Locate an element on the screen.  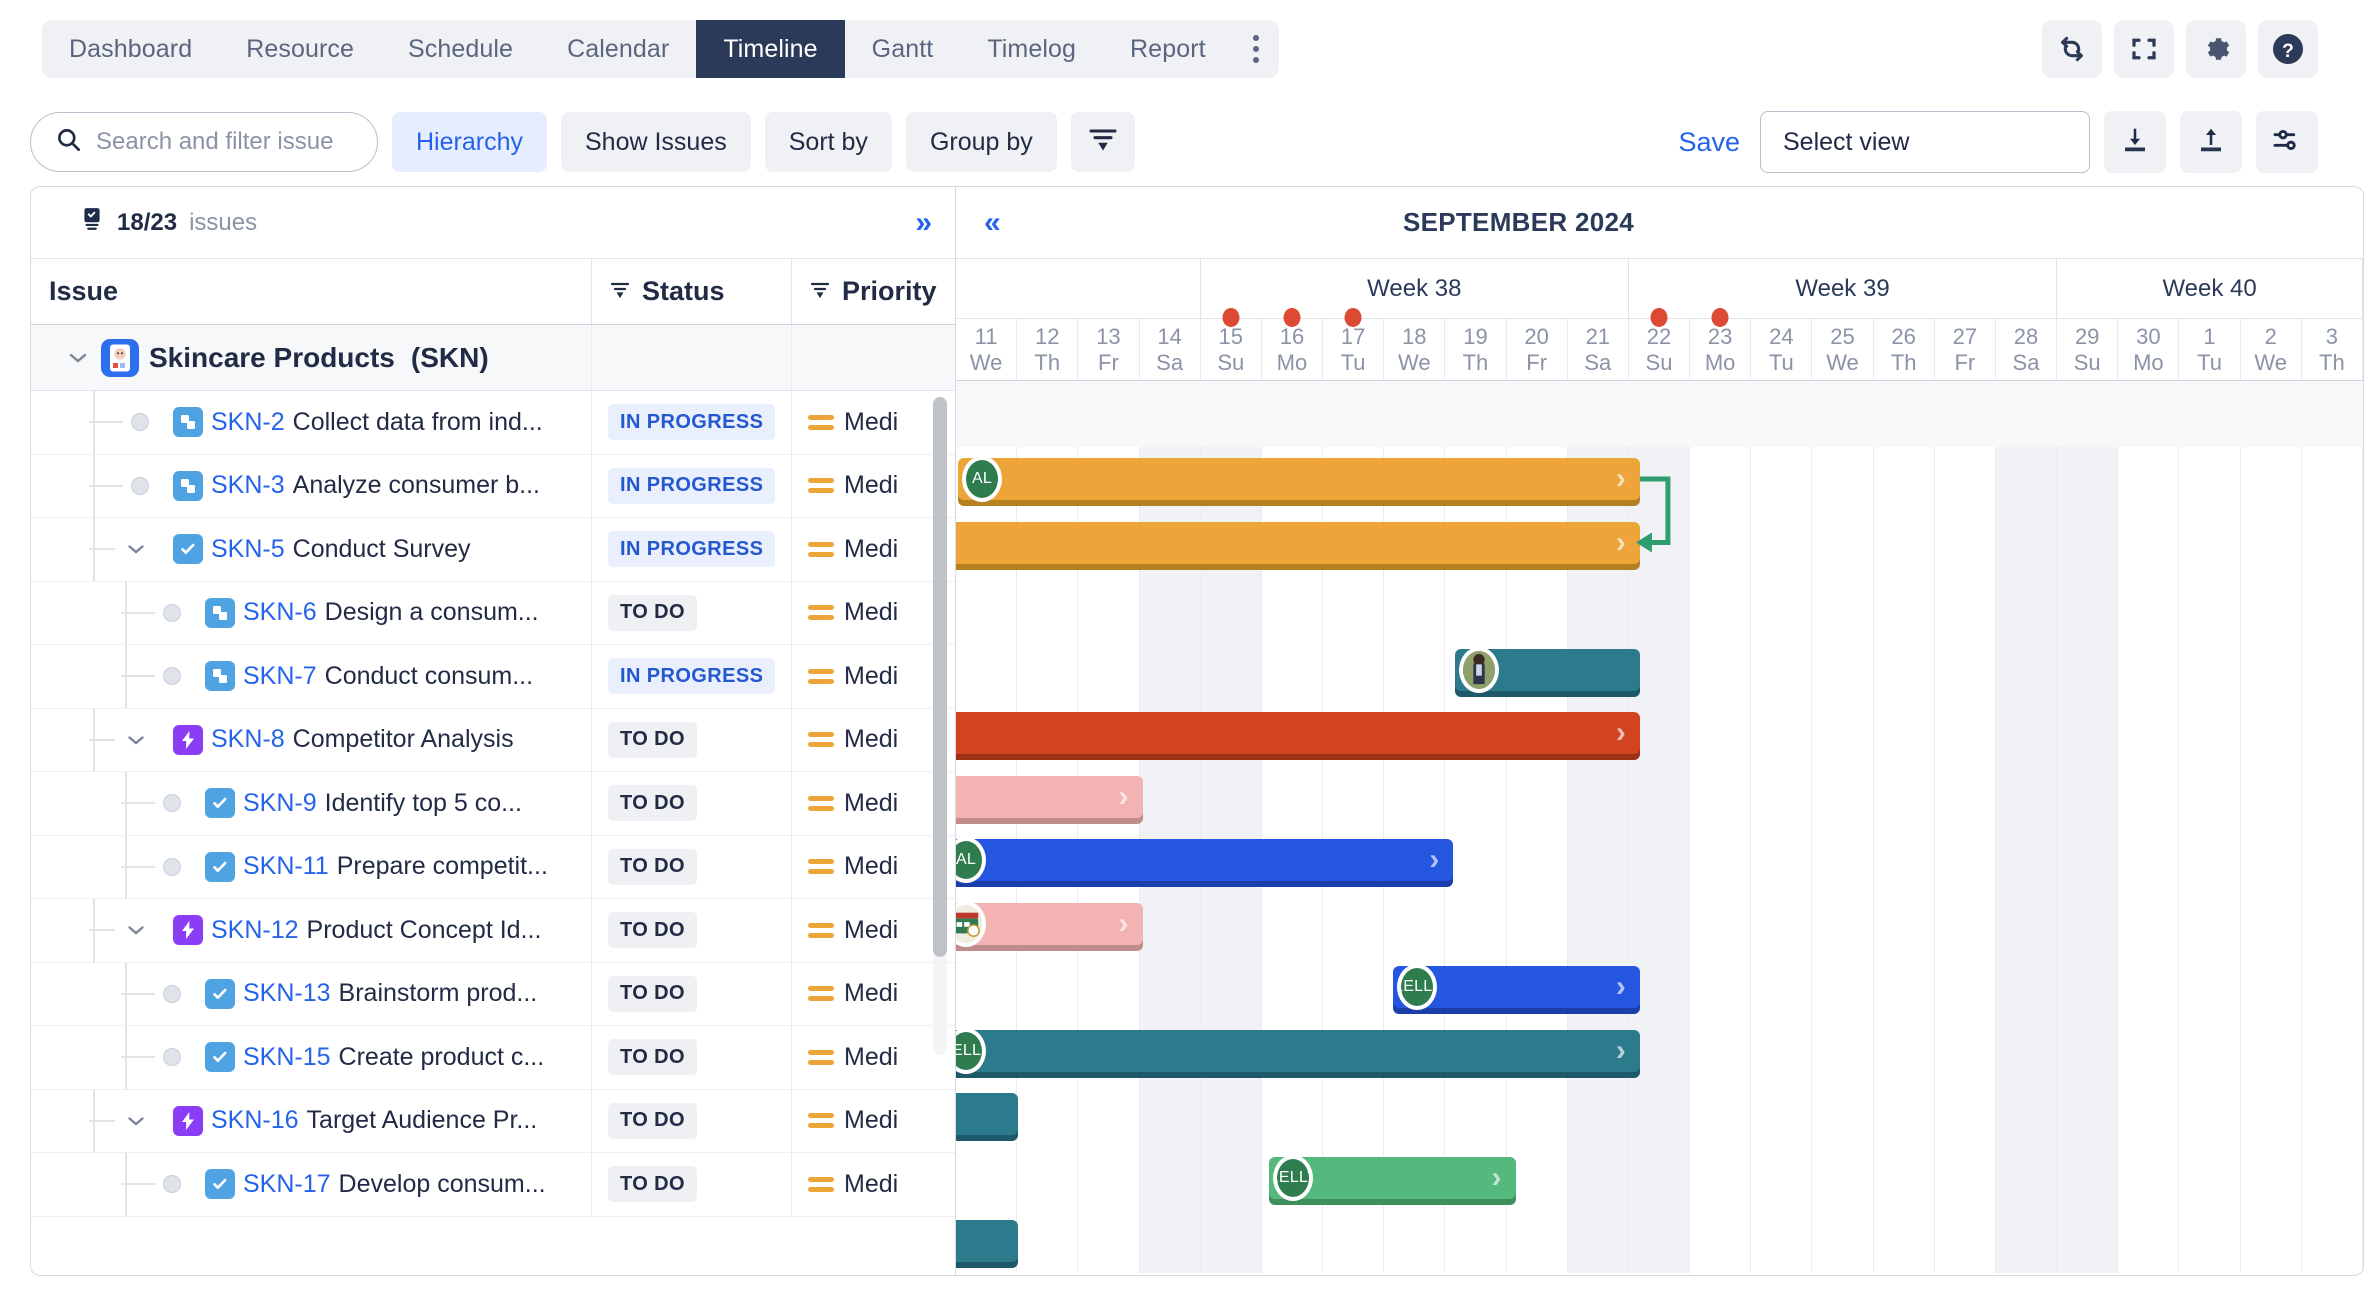
select-view-dropdown: Select view is located at coordinates (1925, 142).